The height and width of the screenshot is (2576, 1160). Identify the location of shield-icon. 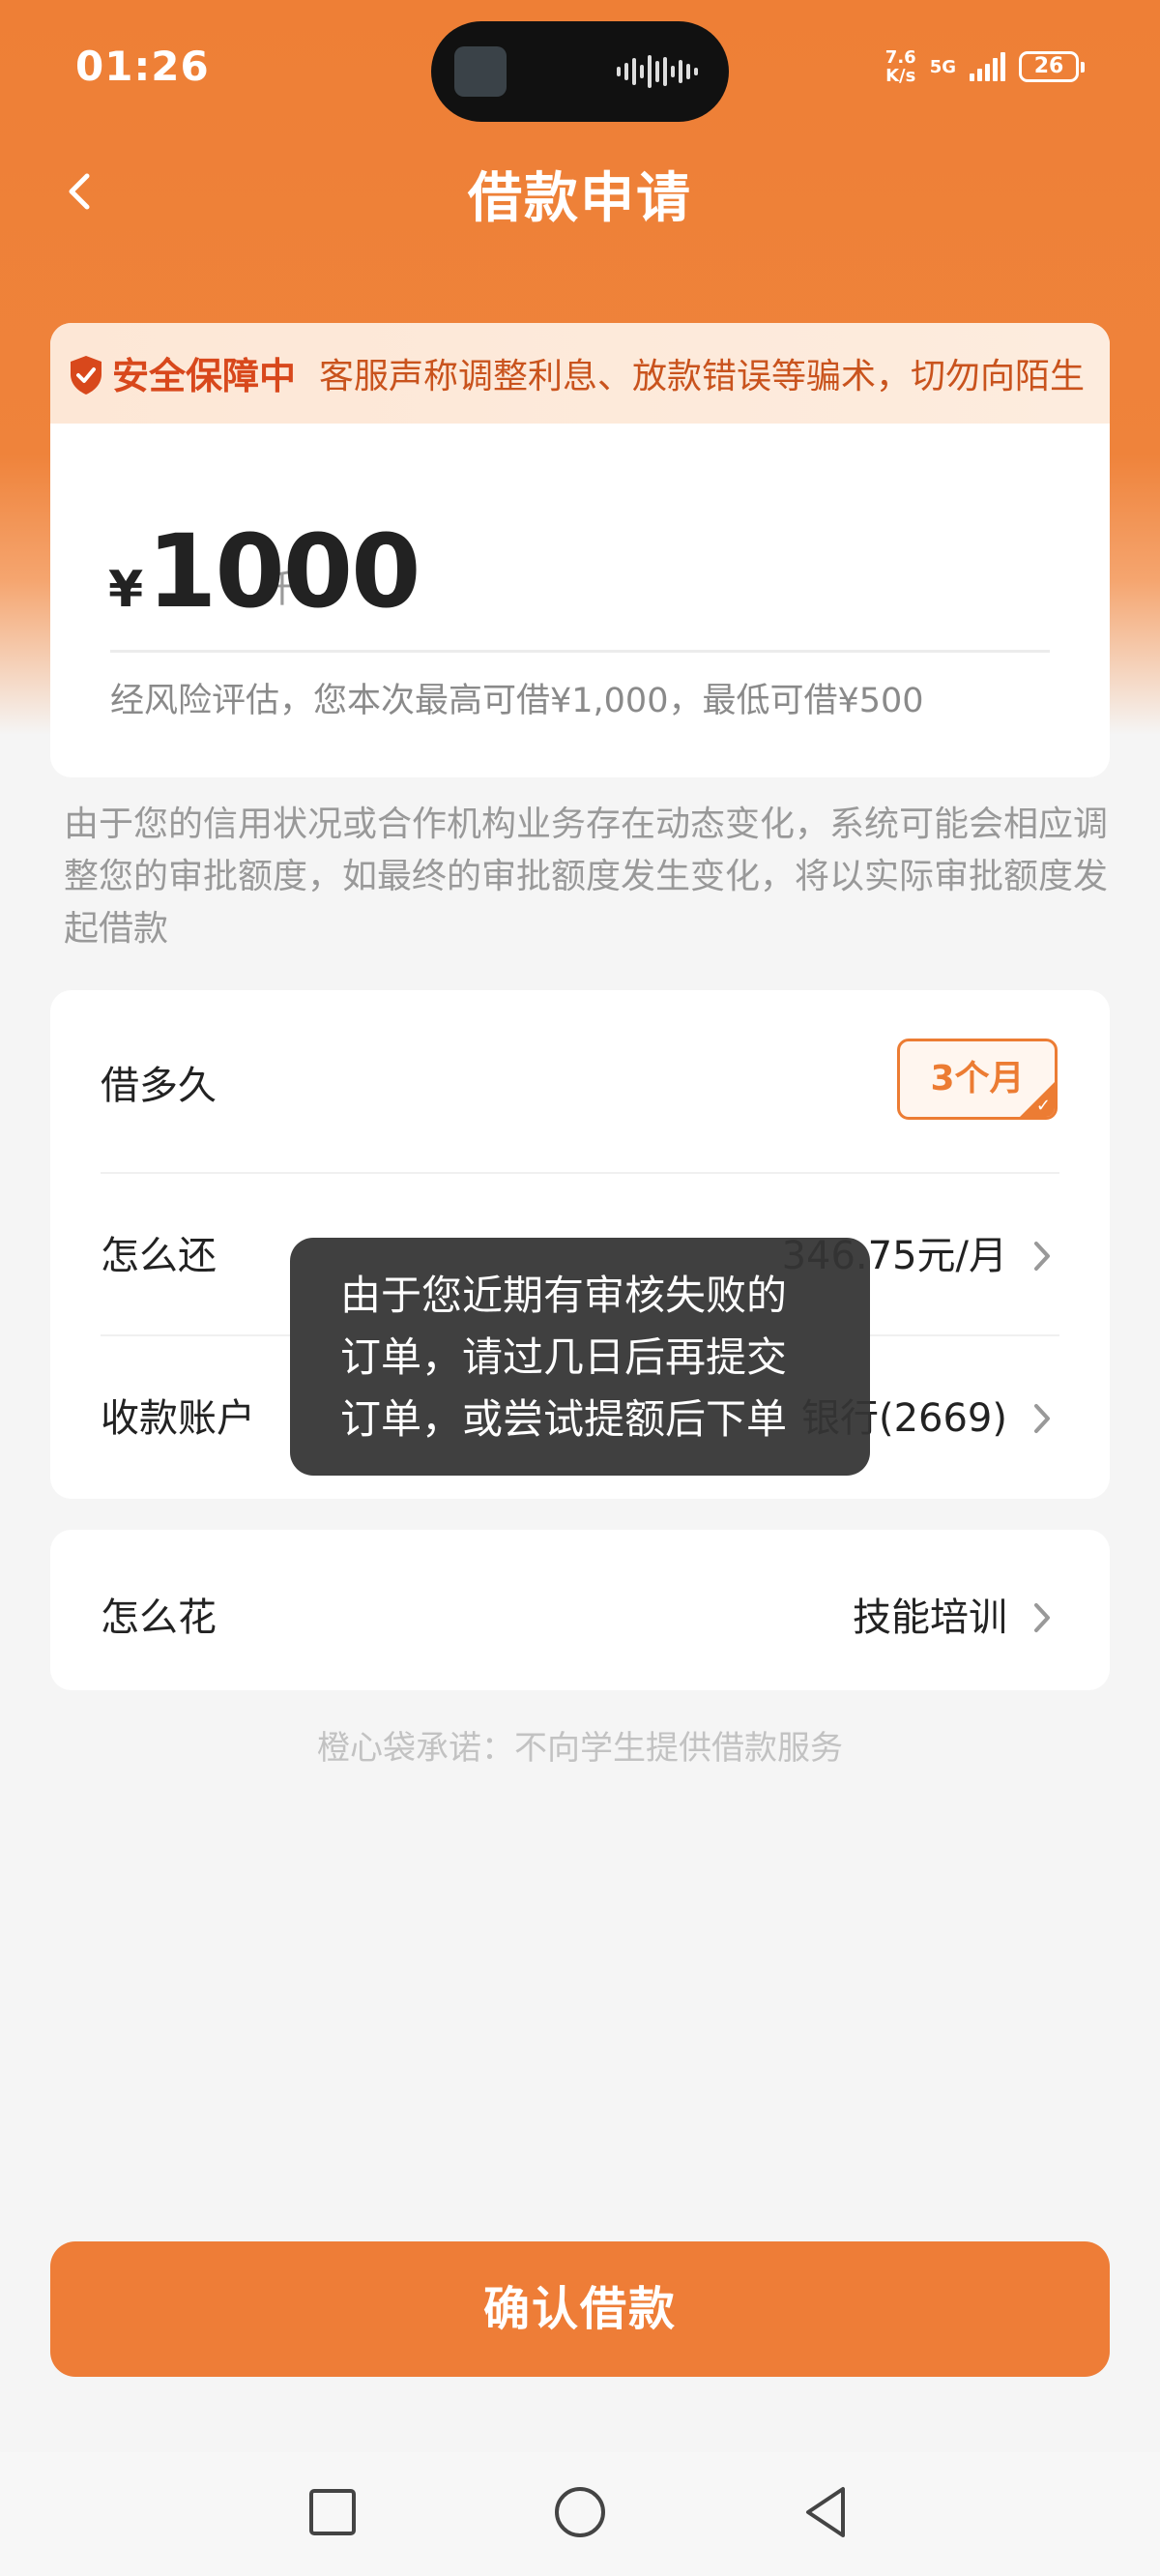
(87, 375).